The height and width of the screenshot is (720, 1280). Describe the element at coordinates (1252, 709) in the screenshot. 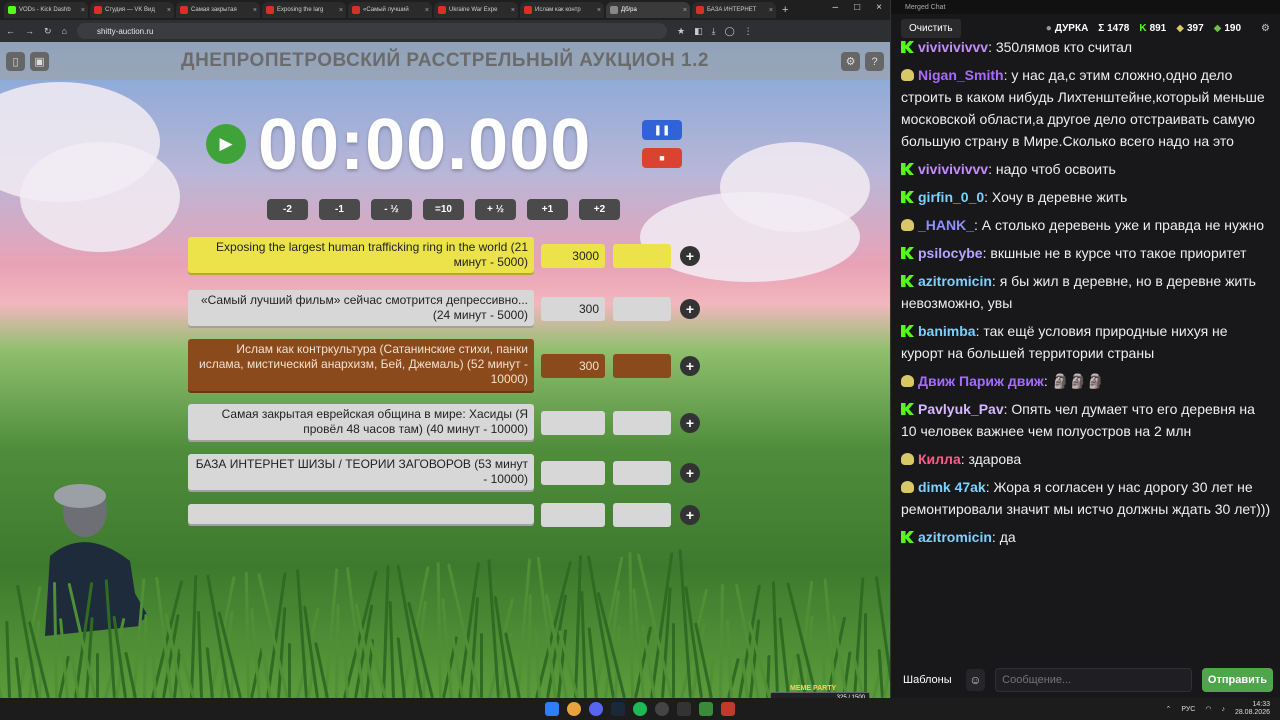

I see `clock: 14:33 28.08.2026` at that location.